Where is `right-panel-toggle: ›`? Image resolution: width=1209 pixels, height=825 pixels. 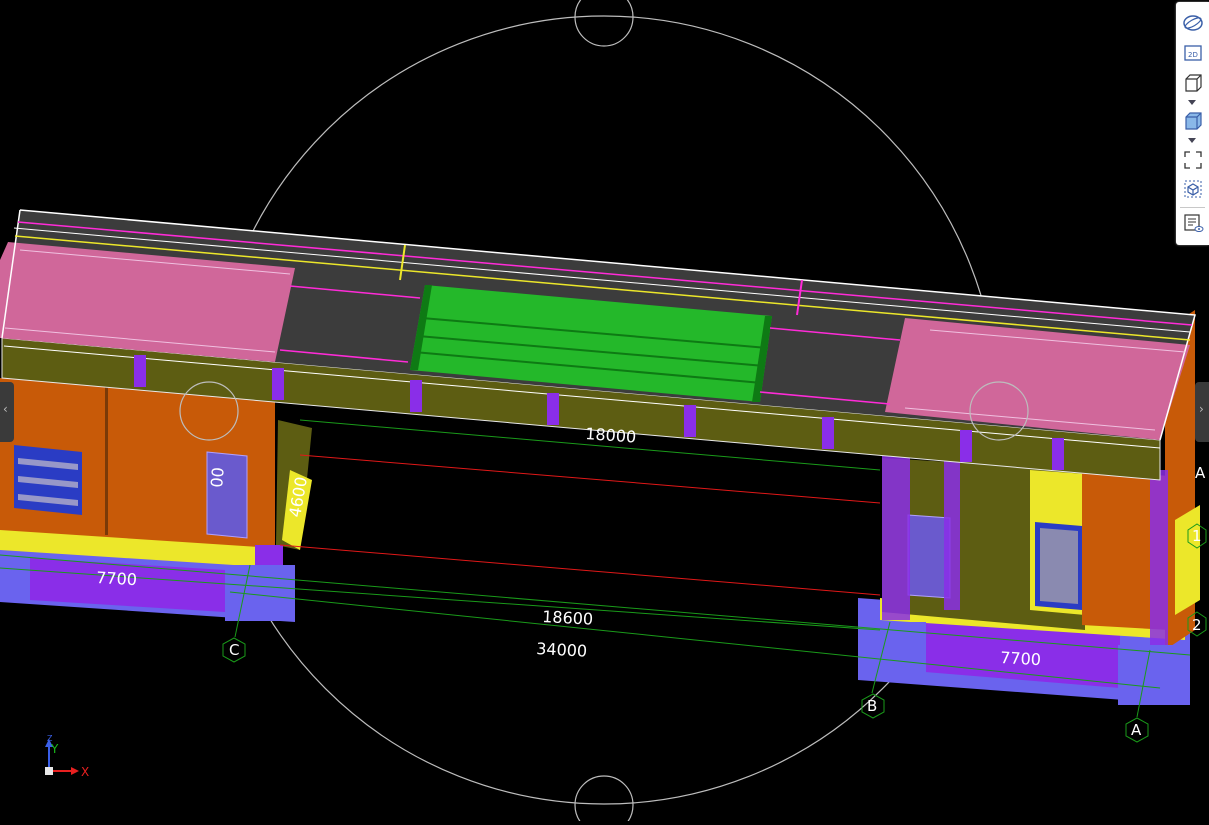
right-panel-toggle: › is located at coordinates (1202, 412).